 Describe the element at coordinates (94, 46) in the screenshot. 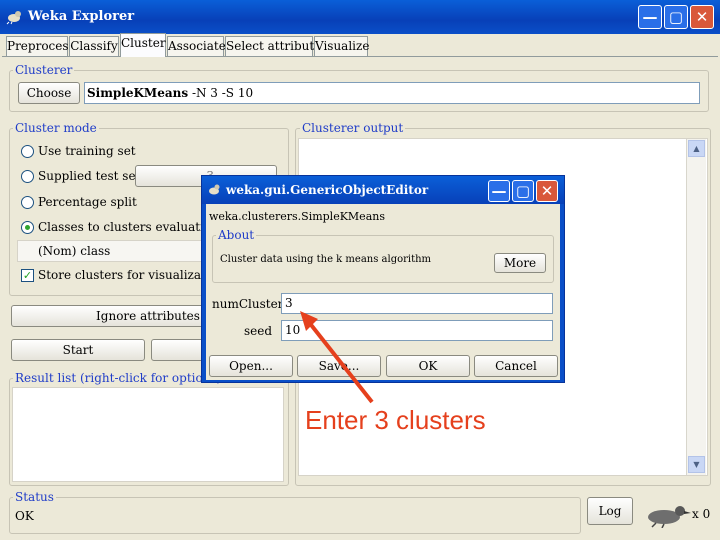

I see `tab-classify: Classify` at that location.